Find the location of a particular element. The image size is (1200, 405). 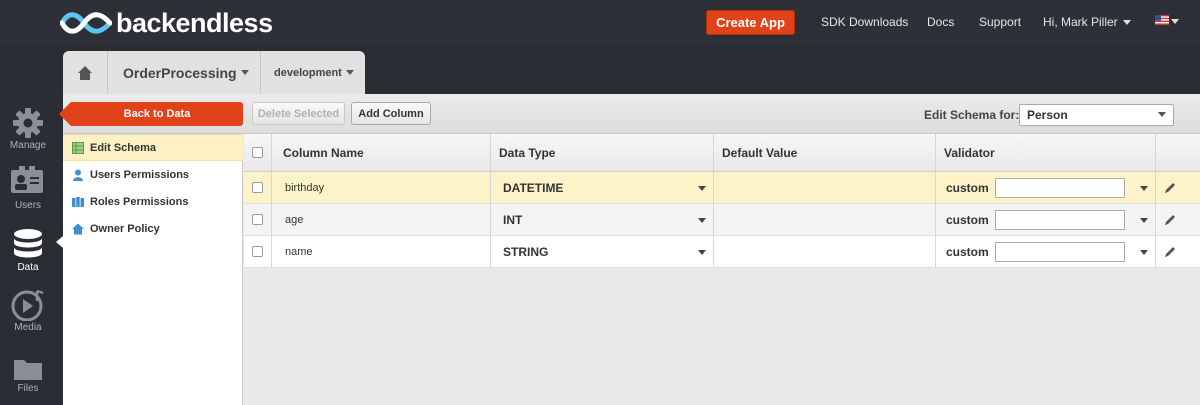

data-type-value: INT is located at coordinates (513, 219).